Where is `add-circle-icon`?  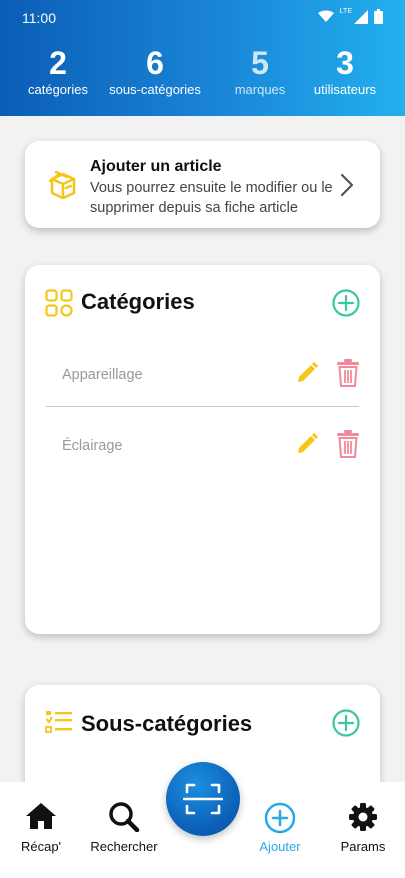 add-circle-icon is located at coordinates (280, 818).